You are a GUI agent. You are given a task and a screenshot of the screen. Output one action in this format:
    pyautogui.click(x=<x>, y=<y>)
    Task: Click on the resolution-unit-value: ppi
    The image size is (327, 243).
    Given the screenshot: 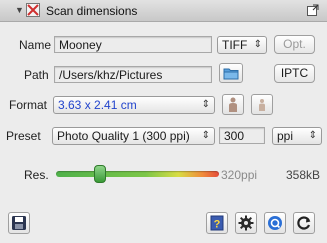 What is the action you would take?
    pyautogui.click(x=285, y=136)
    